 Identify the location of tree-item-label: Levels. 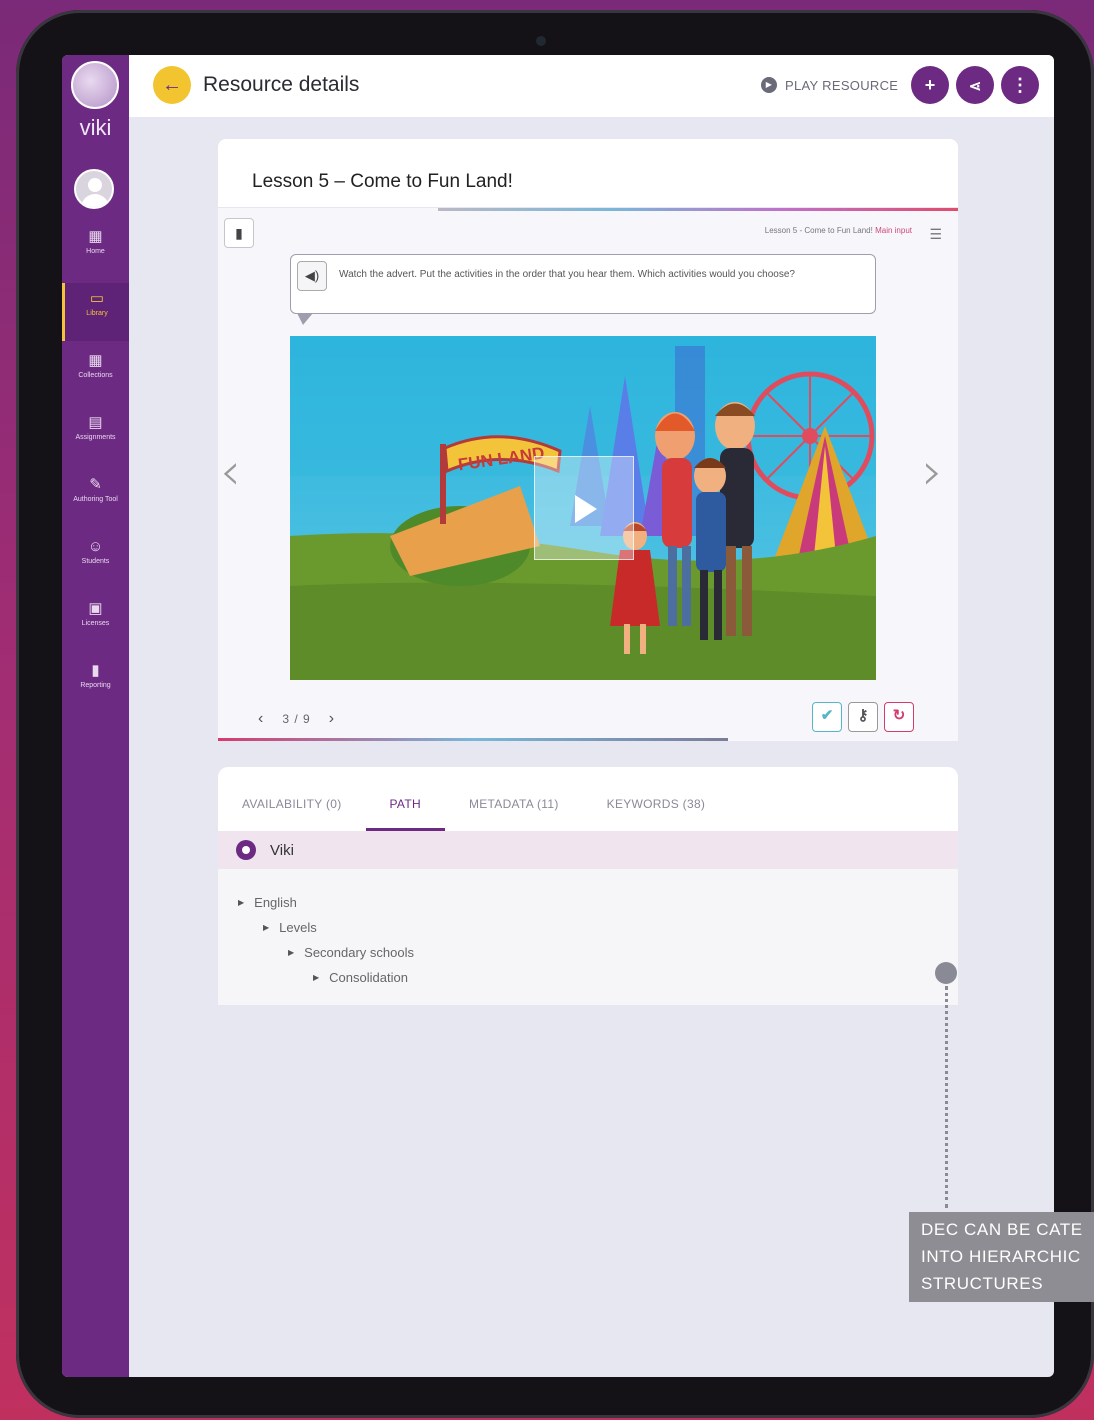
(298, 927).